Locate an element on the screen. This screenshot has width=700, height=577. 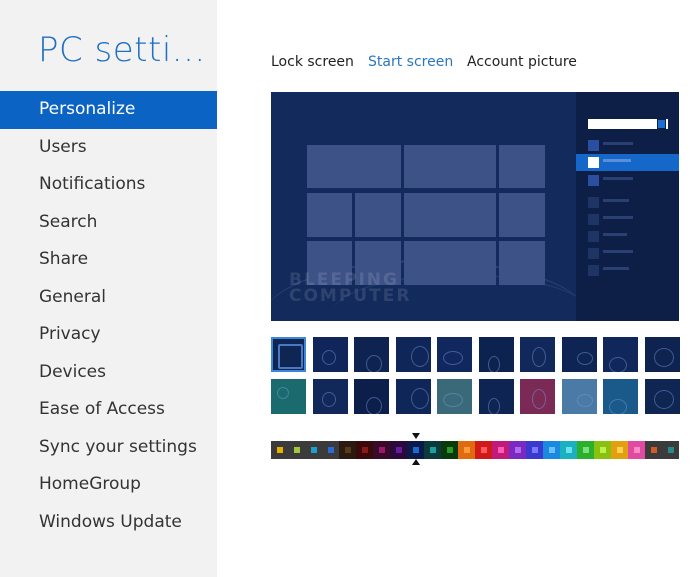
tab-start-screen: Start screen is located at coordinates (410, 62).